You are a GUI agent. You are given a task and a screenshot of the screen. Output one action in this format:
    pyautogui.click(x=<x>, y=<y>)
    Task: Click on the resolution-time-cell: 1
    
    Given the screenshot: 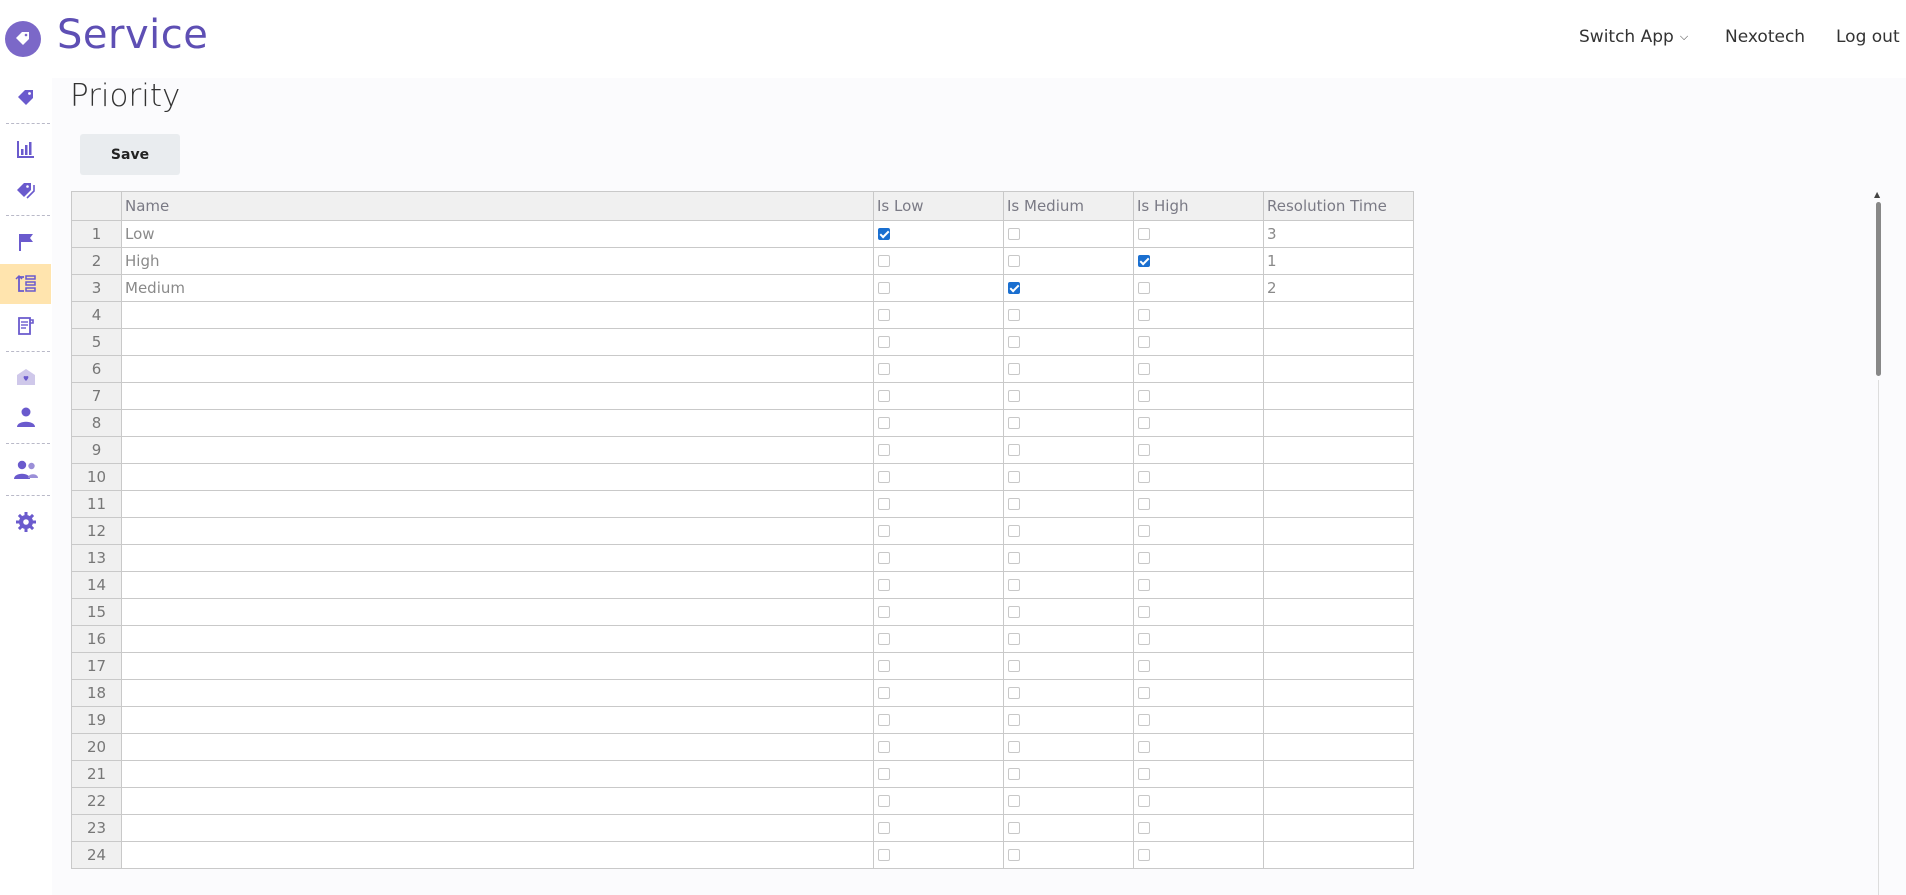 What is the action you would take?
    pyautogui.click(x=1338, y=261)
    